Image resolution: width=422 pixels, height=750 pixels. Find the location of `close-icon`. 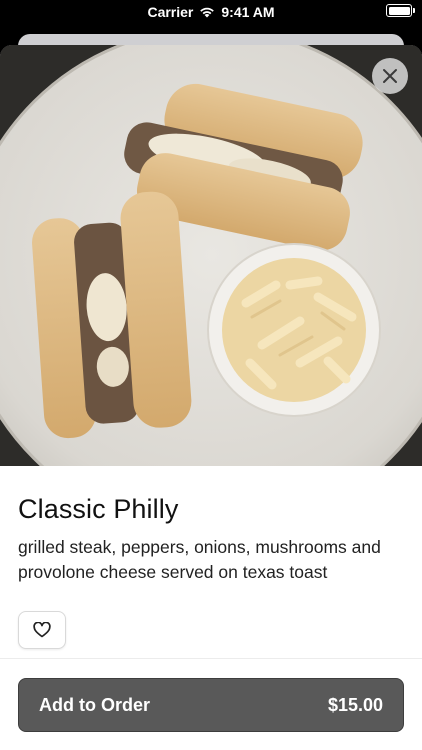

close-icon is located at coordinates (390, 76).